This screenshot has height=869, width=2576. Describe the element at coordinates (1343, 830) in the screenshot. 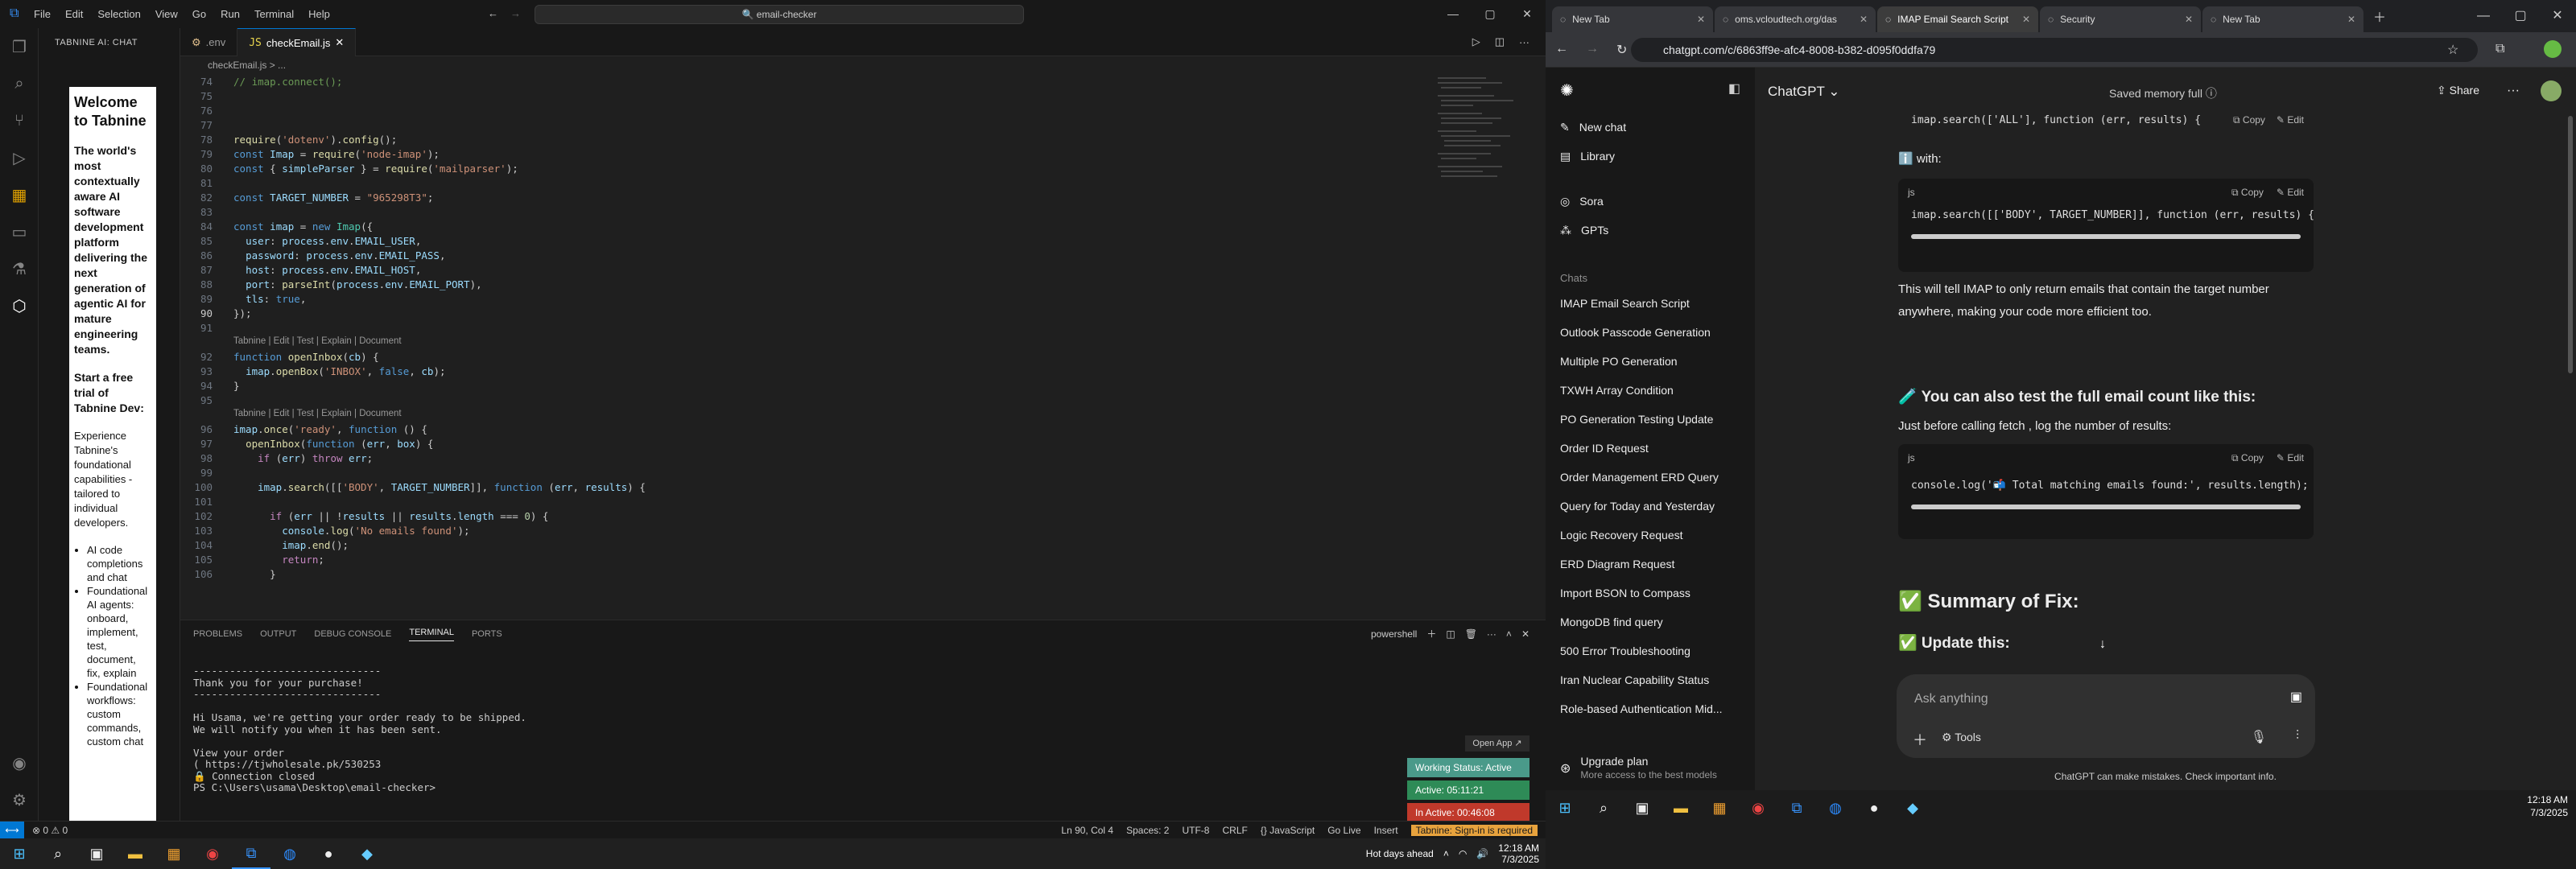

I see `status-item: Go Live` at that location.